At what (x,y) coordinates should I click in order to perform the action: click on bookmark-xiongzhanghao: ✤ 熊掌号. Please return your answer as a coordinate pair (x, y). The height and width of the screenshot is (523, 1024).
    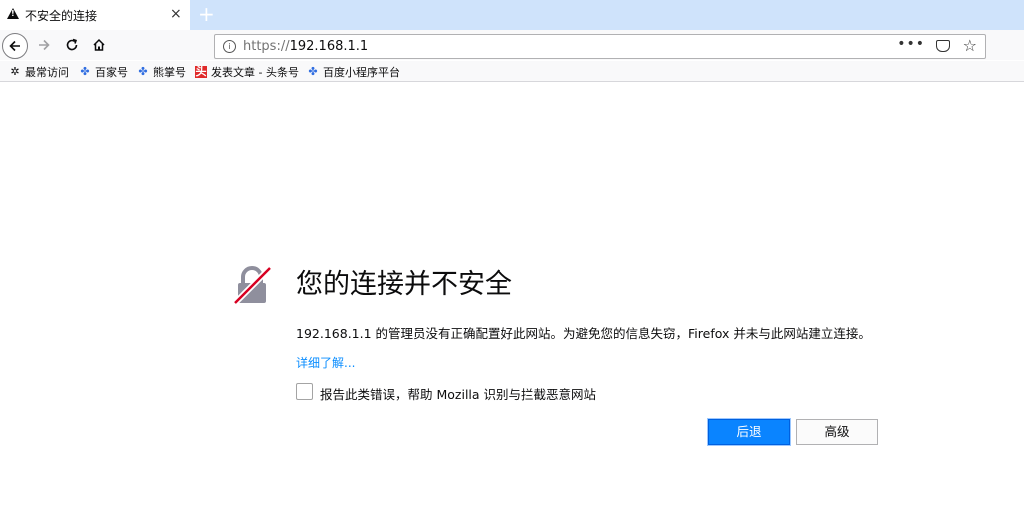
    Looking at the image, I should click on (161, 72).